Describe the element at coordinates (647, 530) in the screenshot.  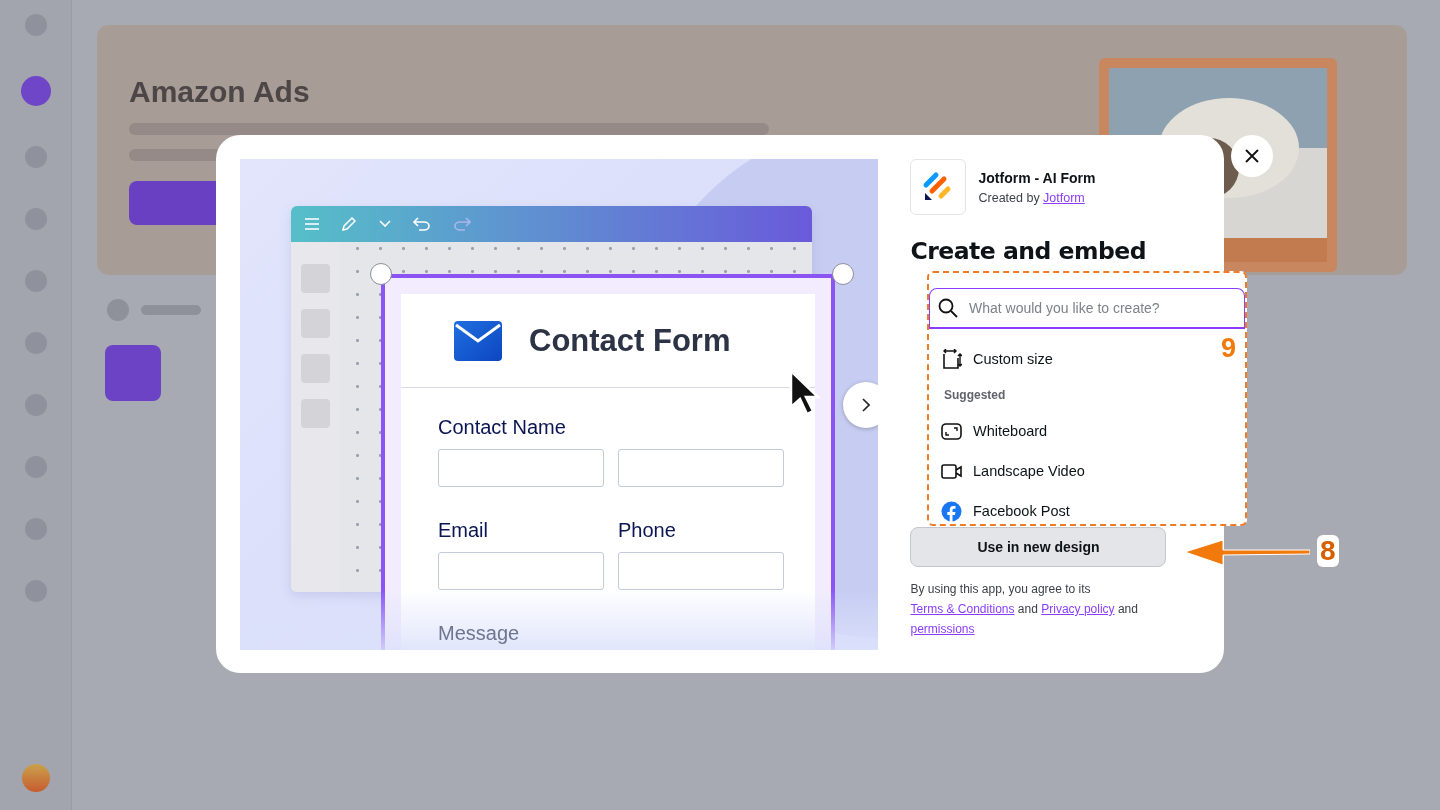
I see `field-label: Phone` at that location.